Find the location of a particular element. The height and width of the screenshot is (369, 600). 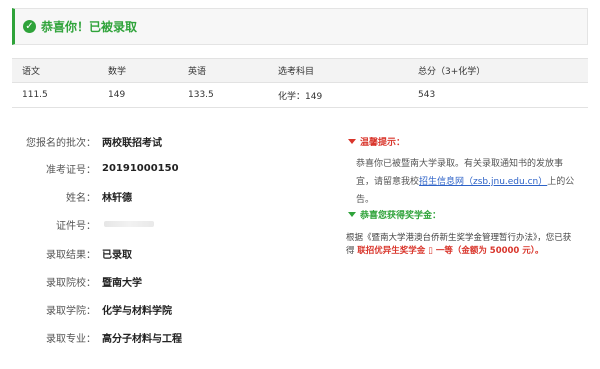

notice-title: 温馨提示： is located at coordinates (383, 143).